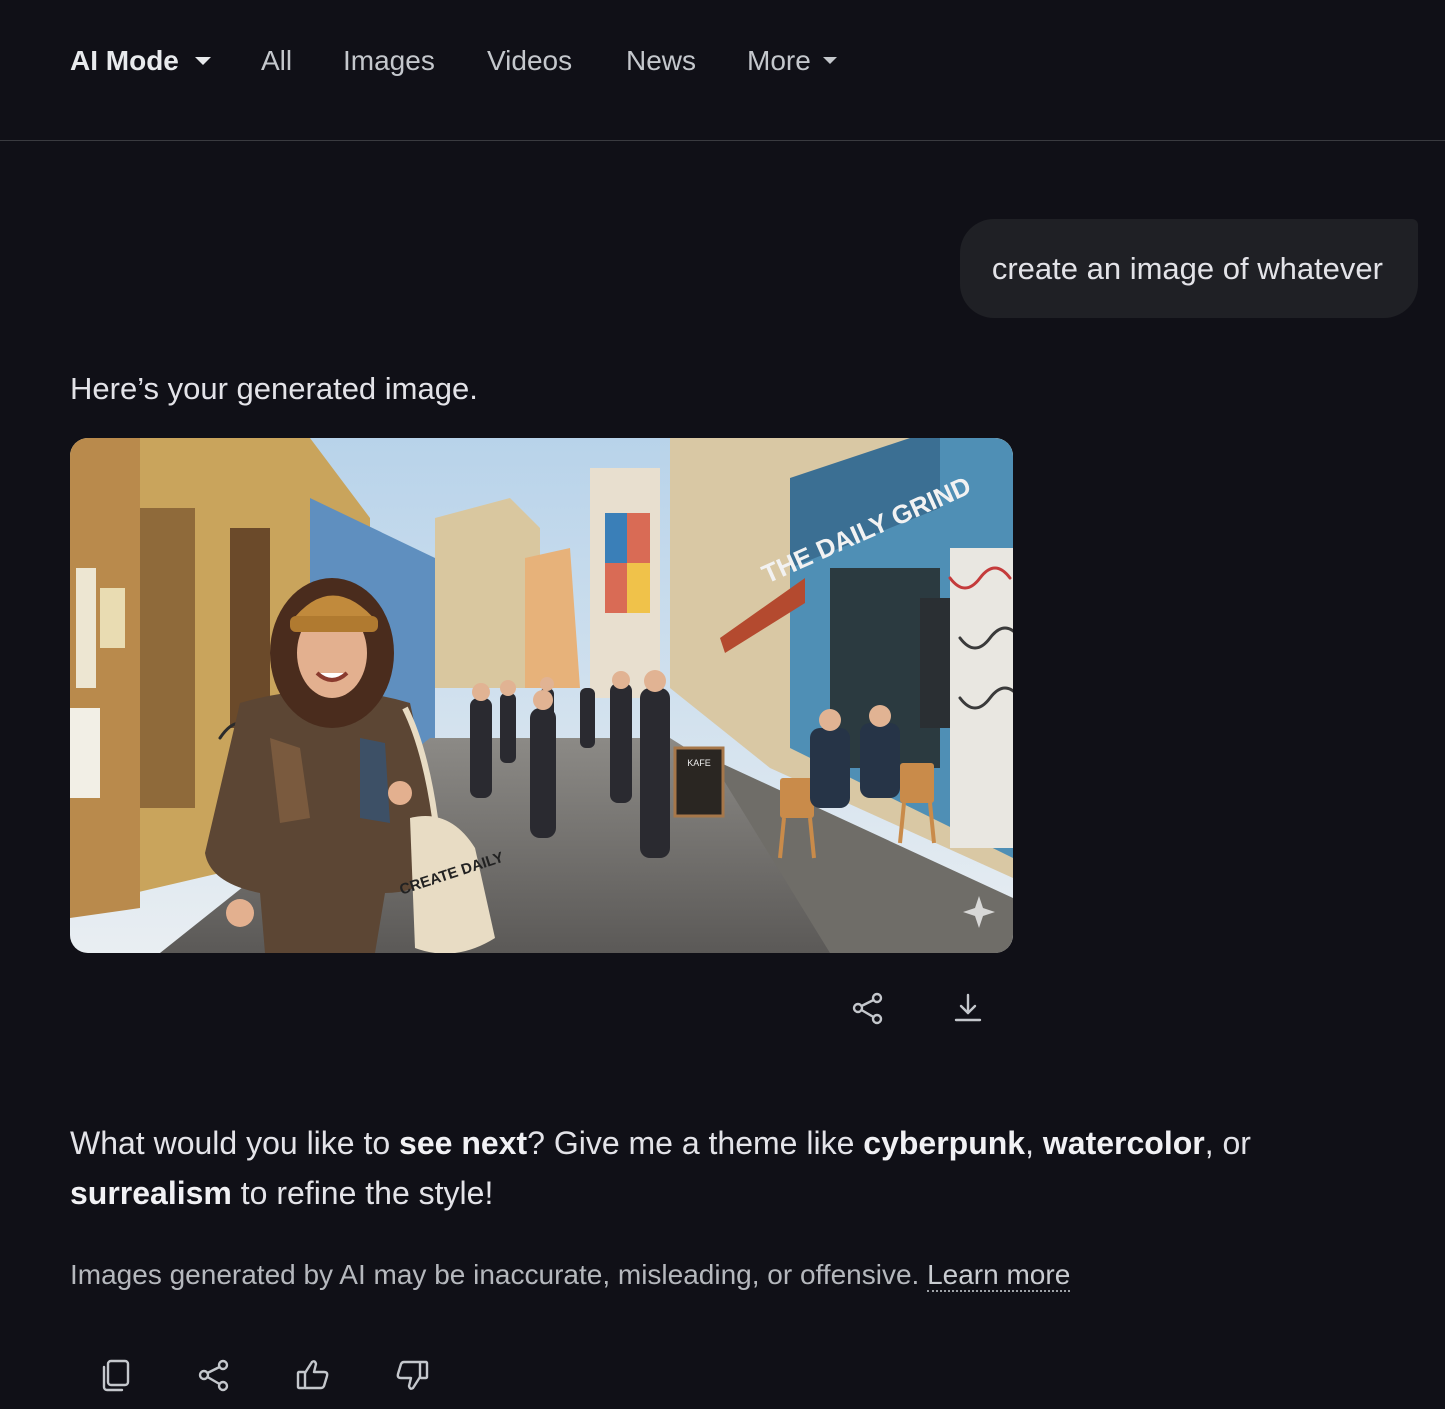 The height and width of the screenshot is (1409, 1445). What do you see at coordinates (1034, 1143) in the screenshot?
I see `followup-text: ,` at bounding box center [1034, 1143].